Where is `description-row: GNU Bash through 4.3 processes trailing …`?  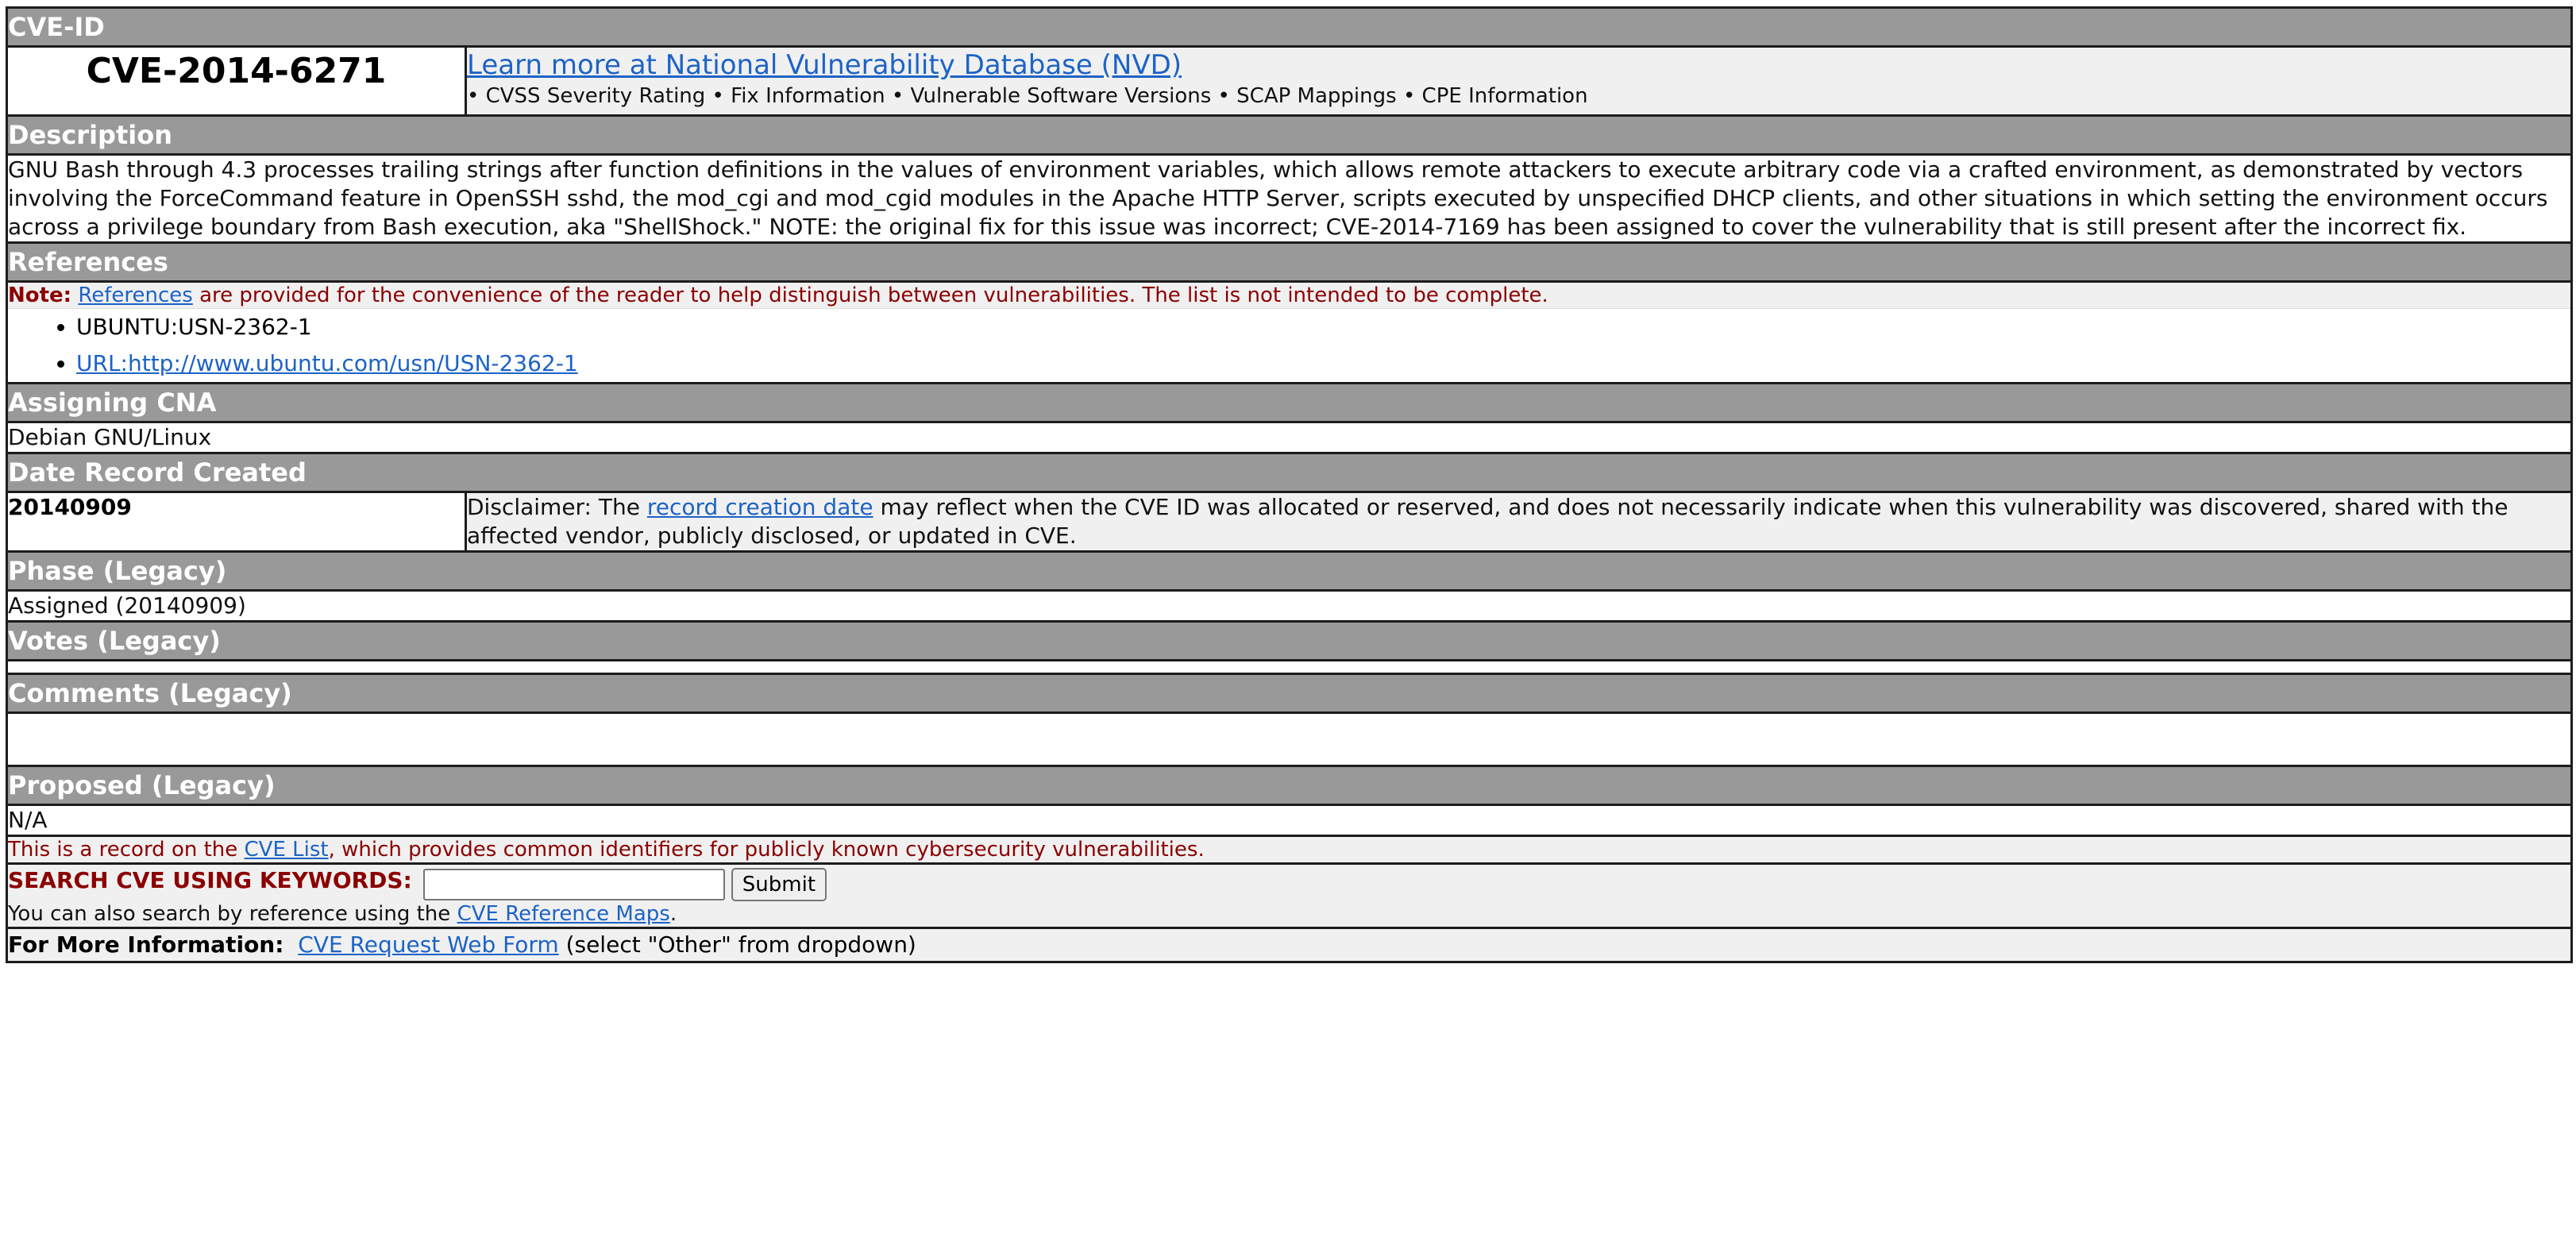
description-row: GNU Bash through 4.3 processes trailing … is located at coordinates (1289, 198).